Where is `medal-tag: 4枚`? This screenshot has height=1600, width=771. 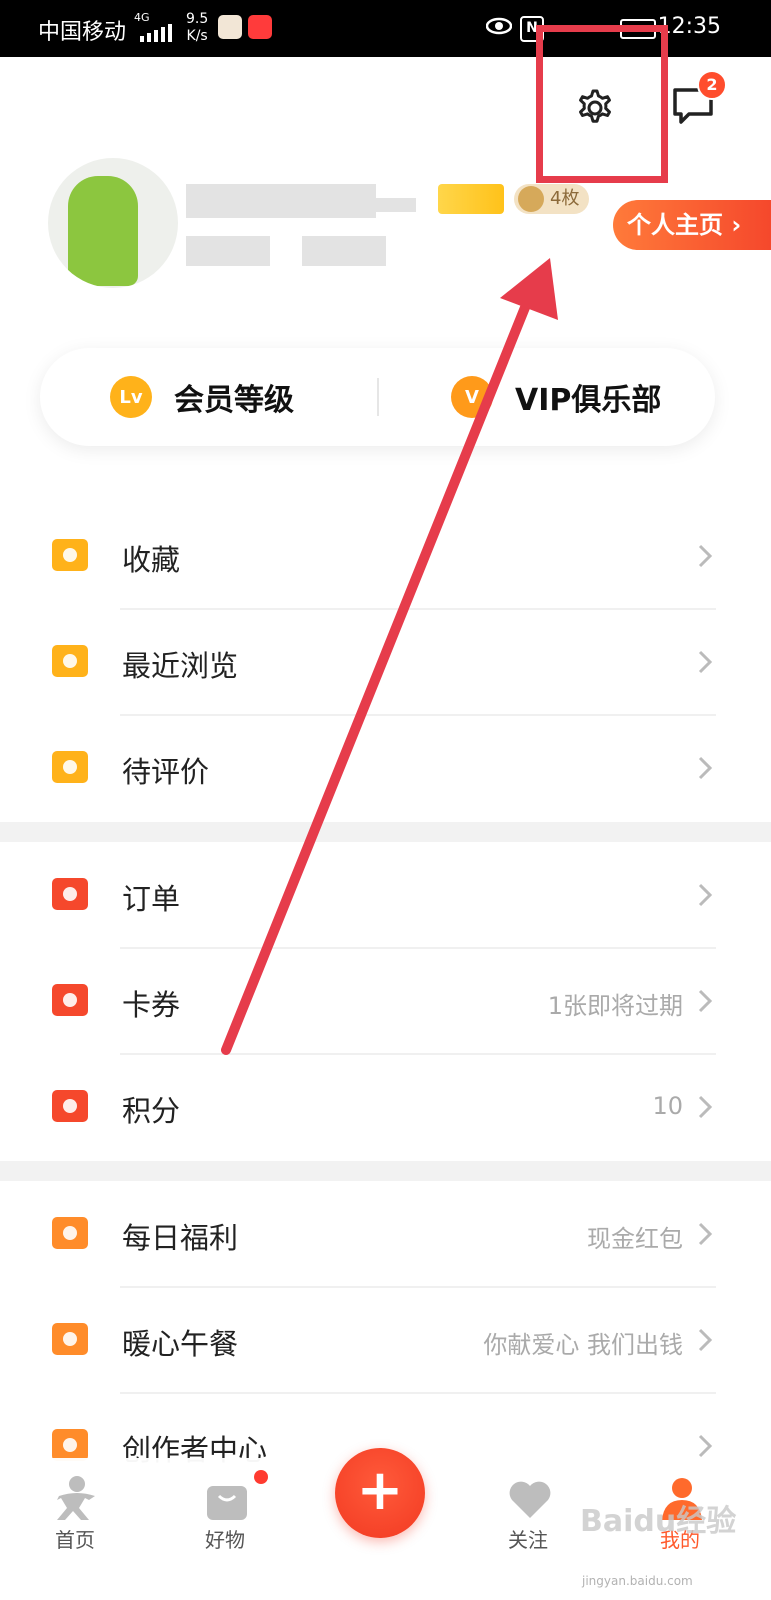 medal-tag: 4枚 is located at coordinates (552, 199).